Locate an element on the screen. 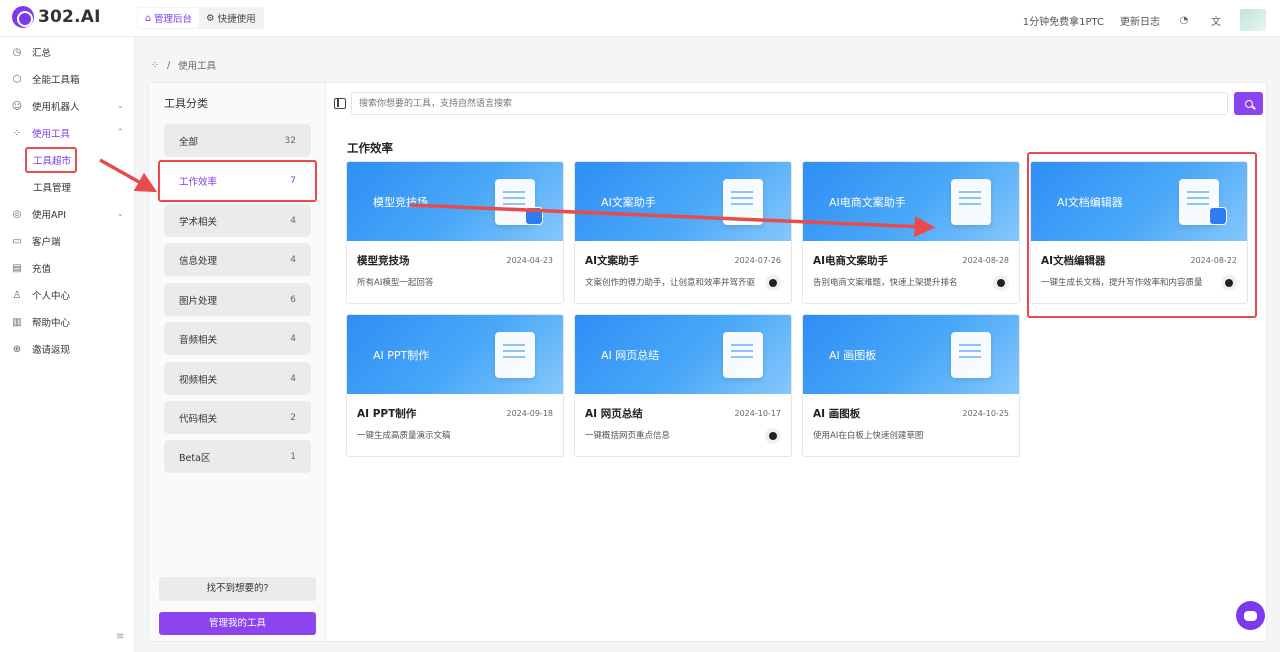  tool-banner: AI 画图板 is located at coordinates (911, 354).